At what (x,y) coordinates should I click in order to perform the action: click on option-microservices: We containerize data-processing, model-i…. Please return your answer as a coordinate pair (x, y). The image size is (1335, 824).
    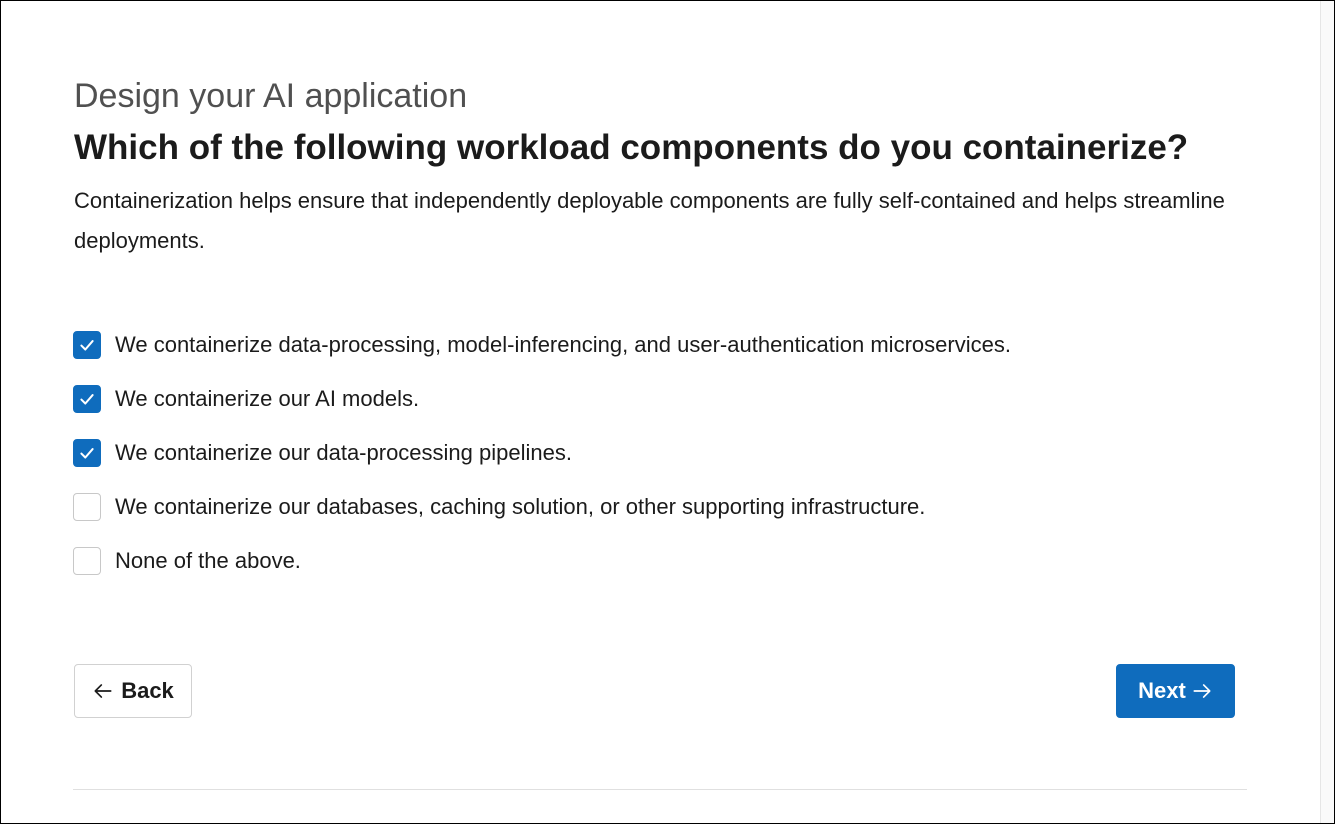
    Looking at the image, I should click on (660, 345).